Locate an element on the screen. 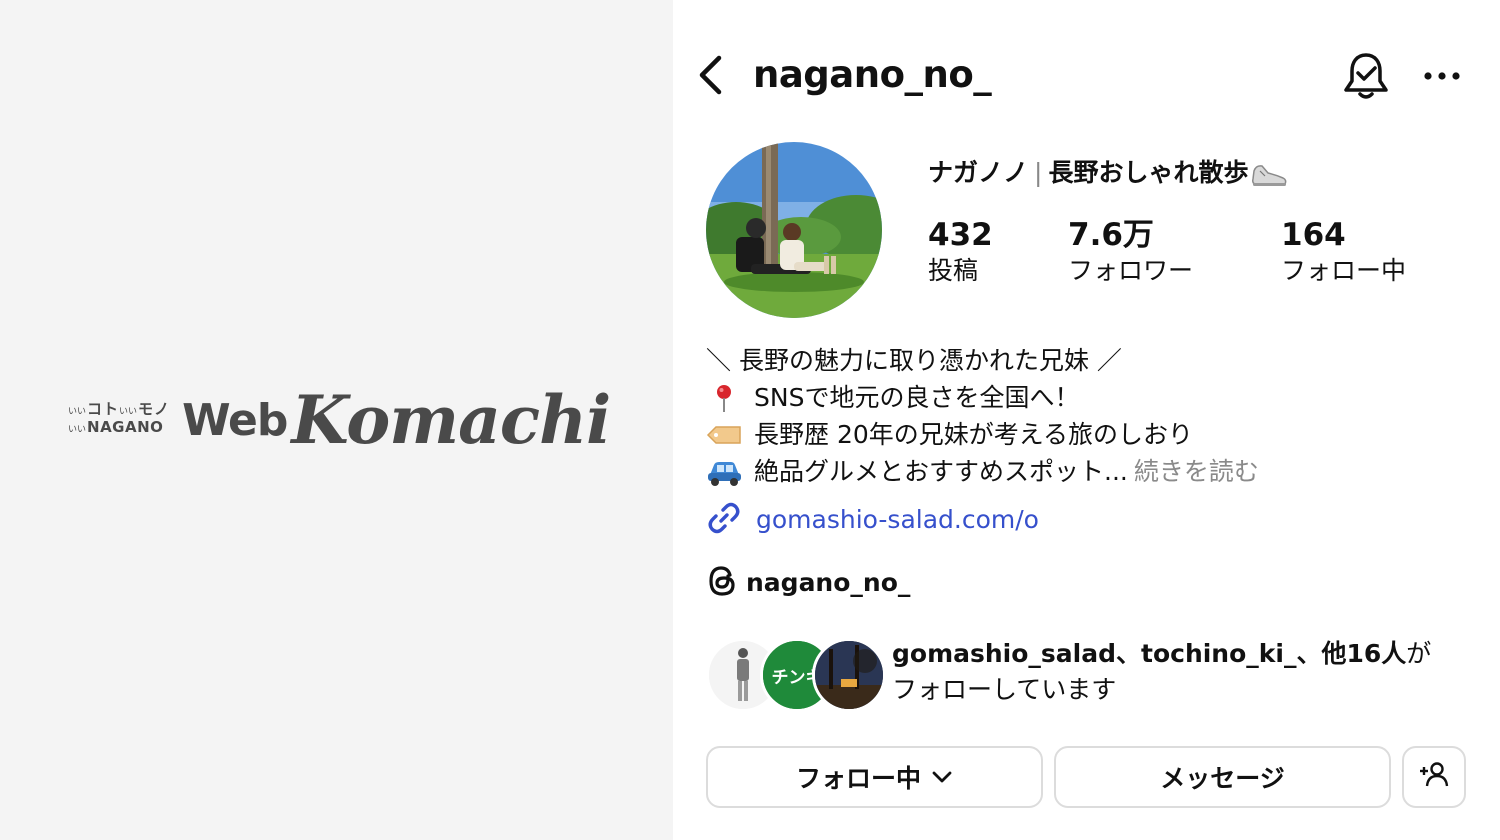 The width and height of the screenshot is (1500, 840). logo-nagano: NAGANO is located at coordinates (125, 427).